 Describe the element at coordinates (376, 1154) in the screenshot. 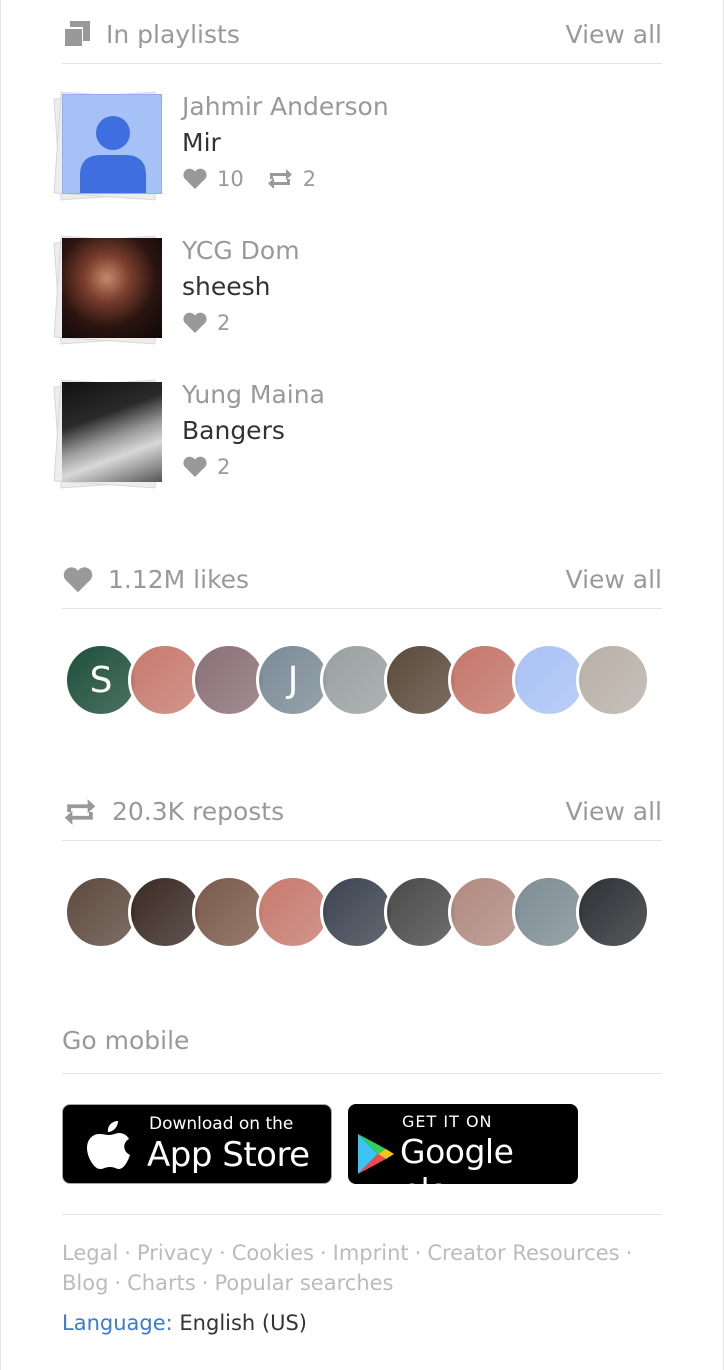

I see `google-play-icon` at that location.